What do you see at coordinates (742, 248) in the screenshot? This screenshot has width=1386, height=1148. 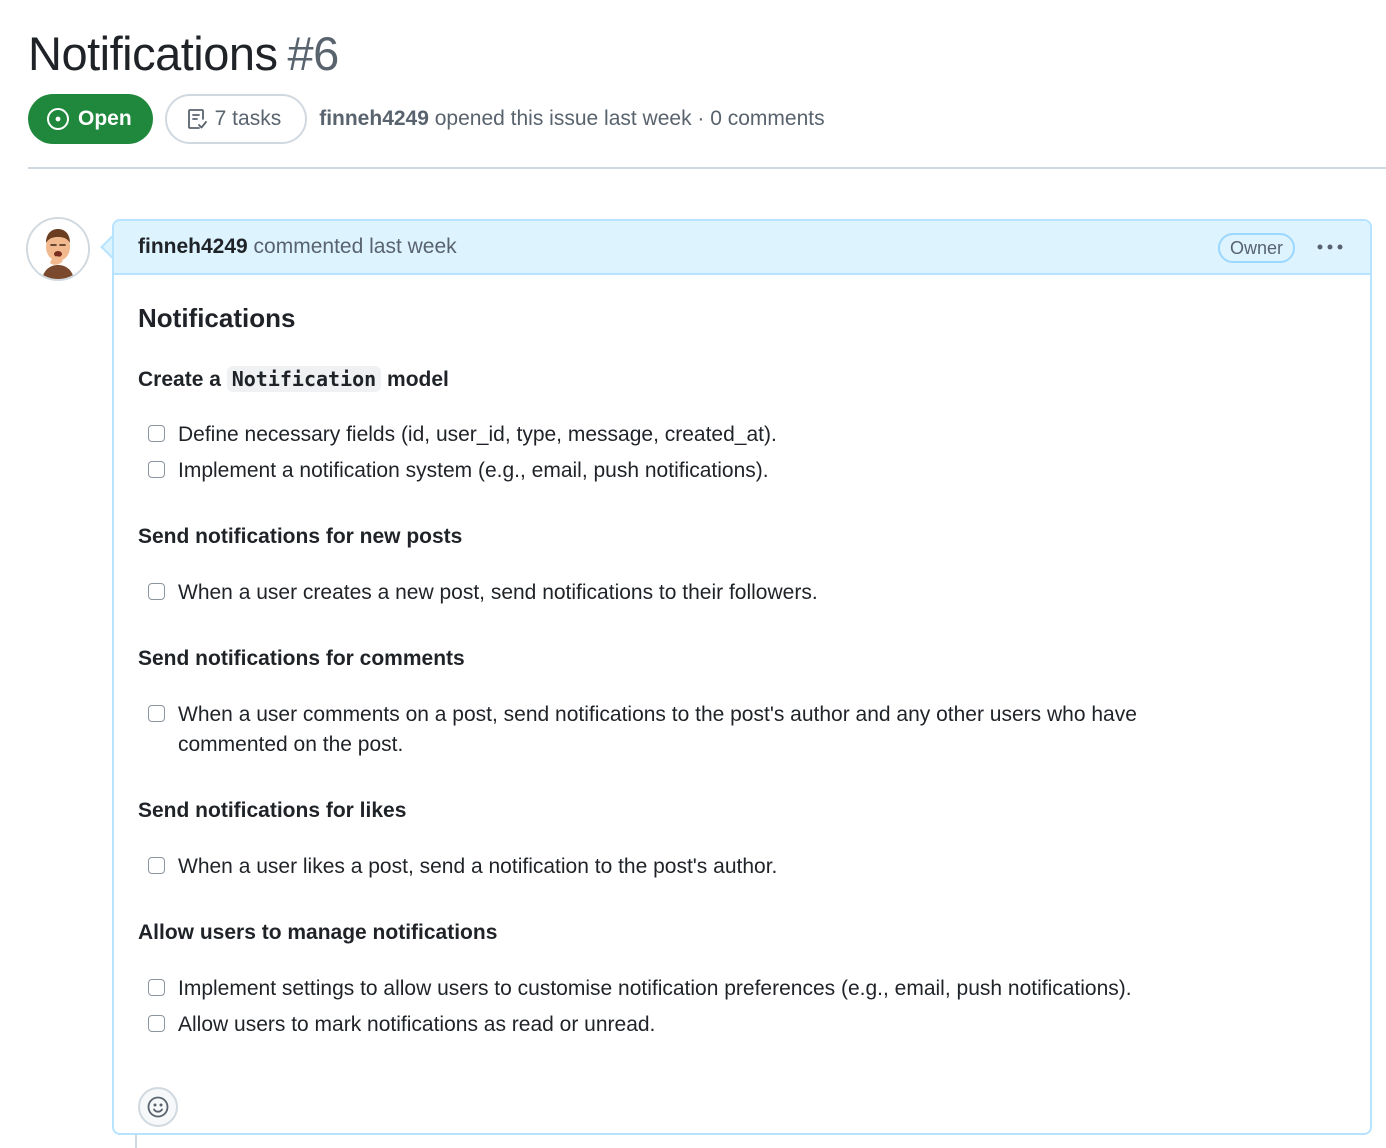 I see `comment-header: finneh4249 commented last week Owner` at bounding box center [742, 248].